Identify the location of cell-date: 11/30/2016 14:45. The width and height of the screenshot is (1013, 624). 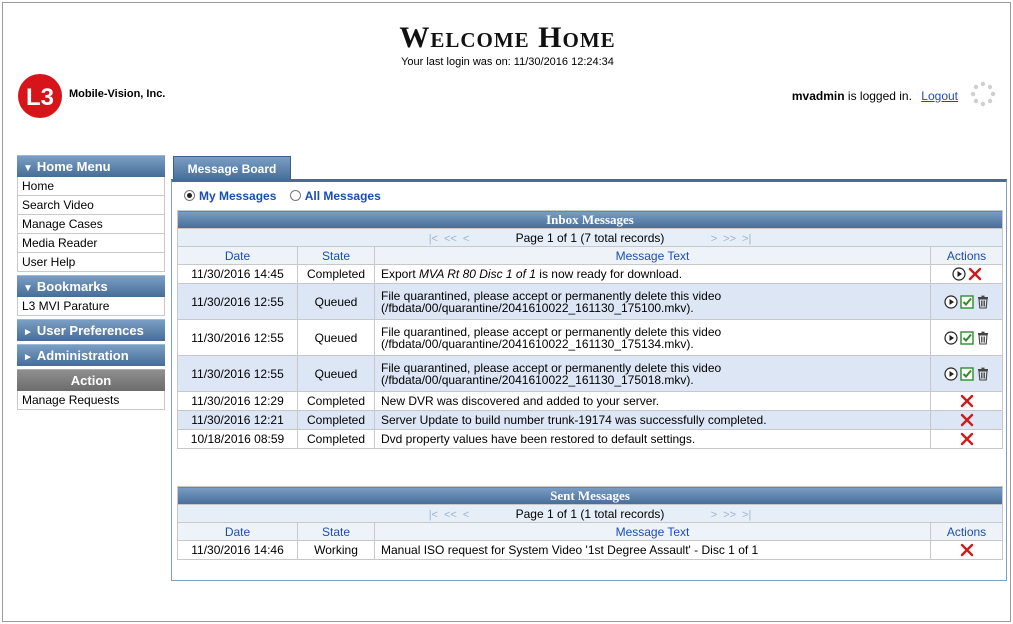
(237, 274).